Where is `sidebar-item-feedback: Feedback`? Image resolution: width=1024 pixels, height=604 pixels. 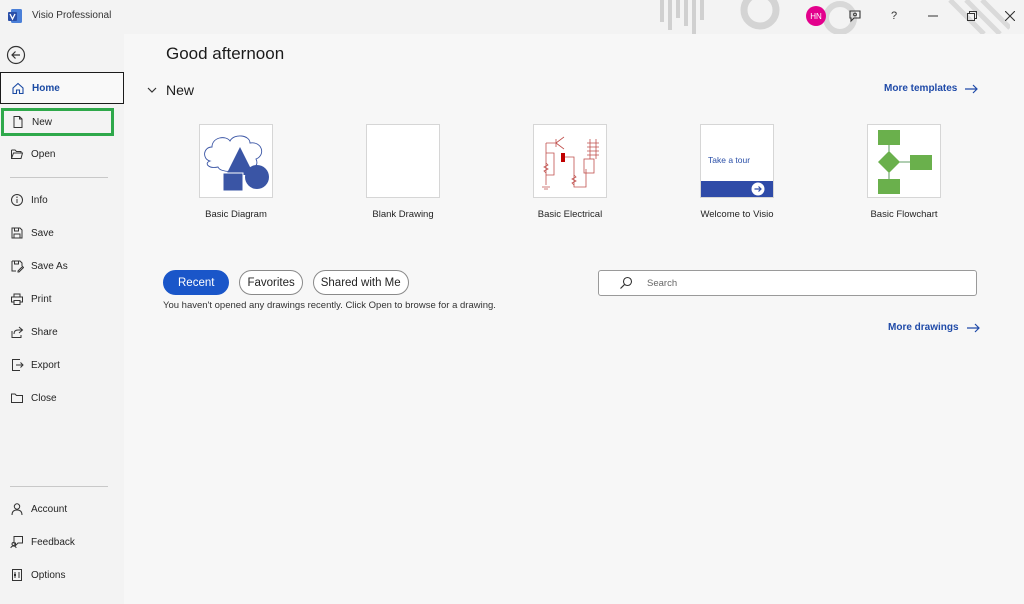 sidebar-item-feedback: Feedback is located at coordinates (62, 542).